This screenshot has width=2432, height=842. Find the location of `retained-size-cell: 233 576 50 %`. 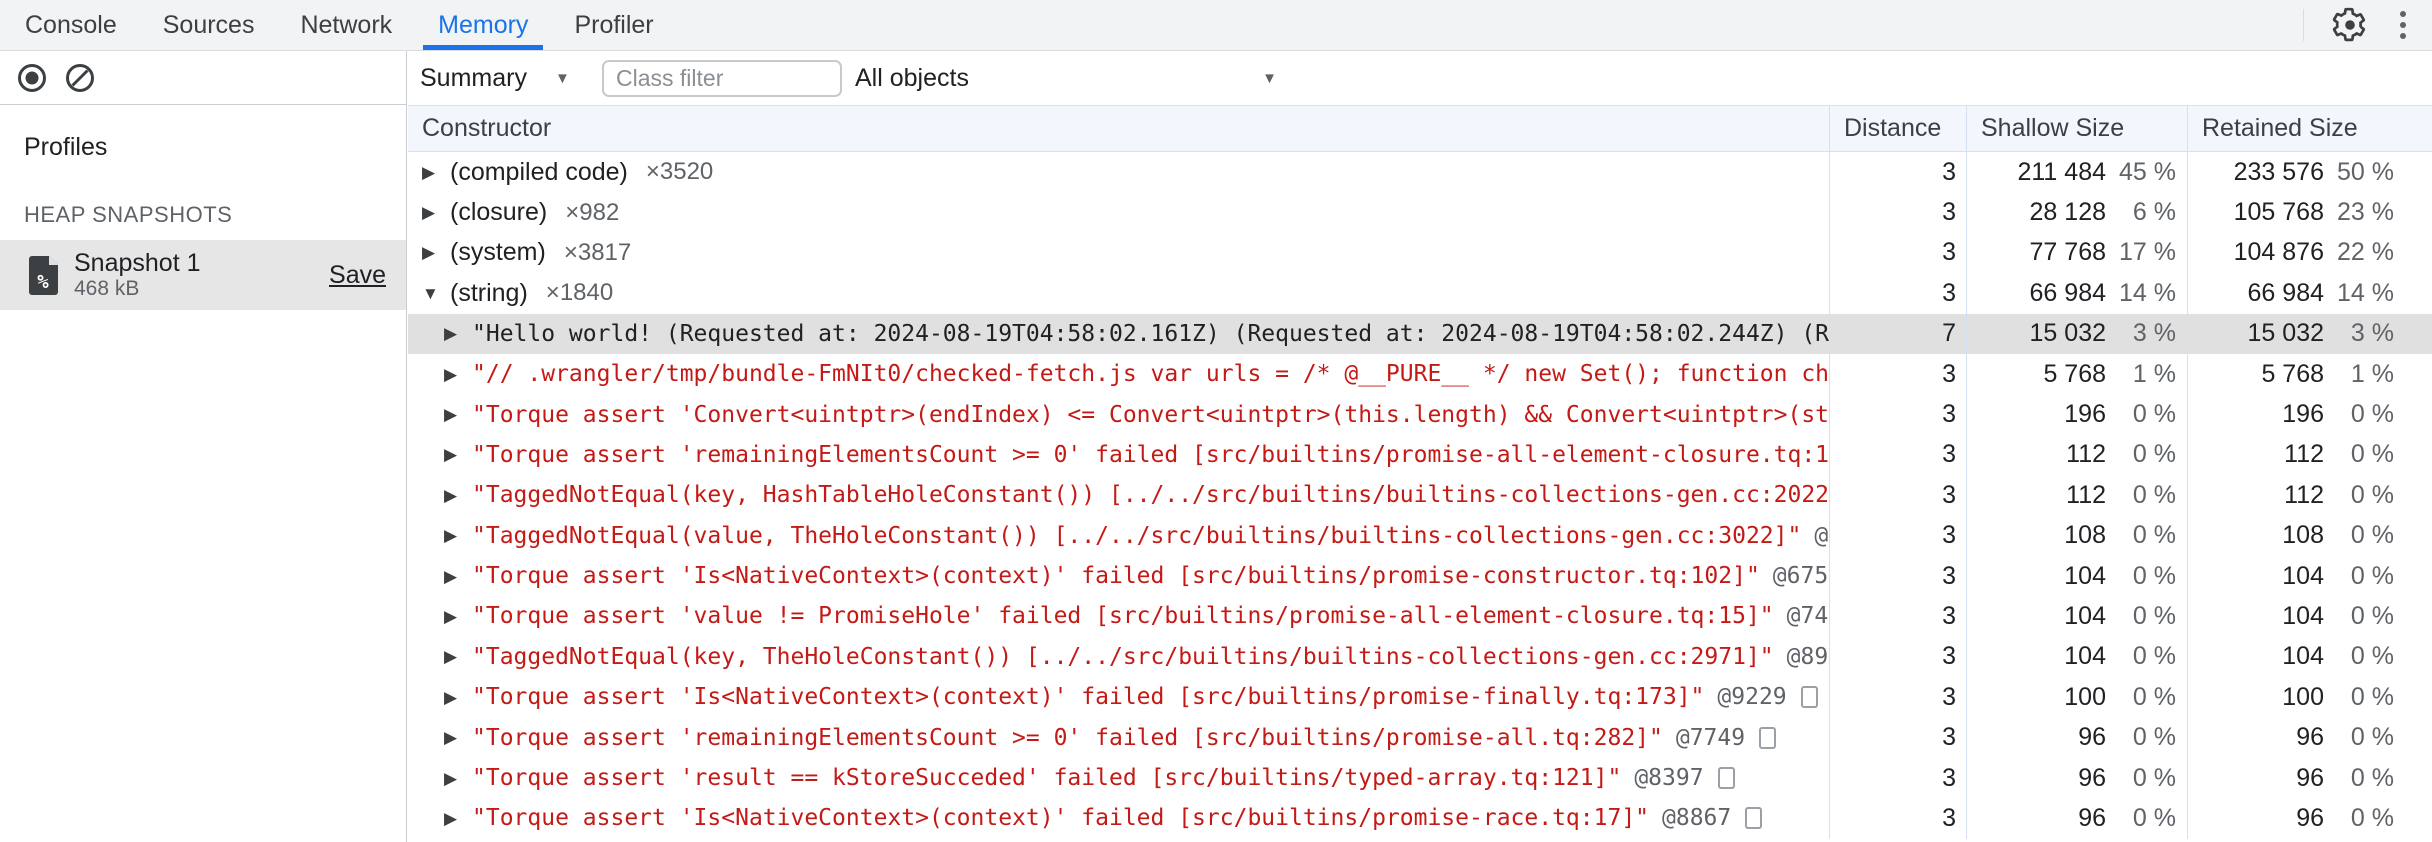

retained-size-cell: 233 576 50 % is located at coordinates (2309, 172).